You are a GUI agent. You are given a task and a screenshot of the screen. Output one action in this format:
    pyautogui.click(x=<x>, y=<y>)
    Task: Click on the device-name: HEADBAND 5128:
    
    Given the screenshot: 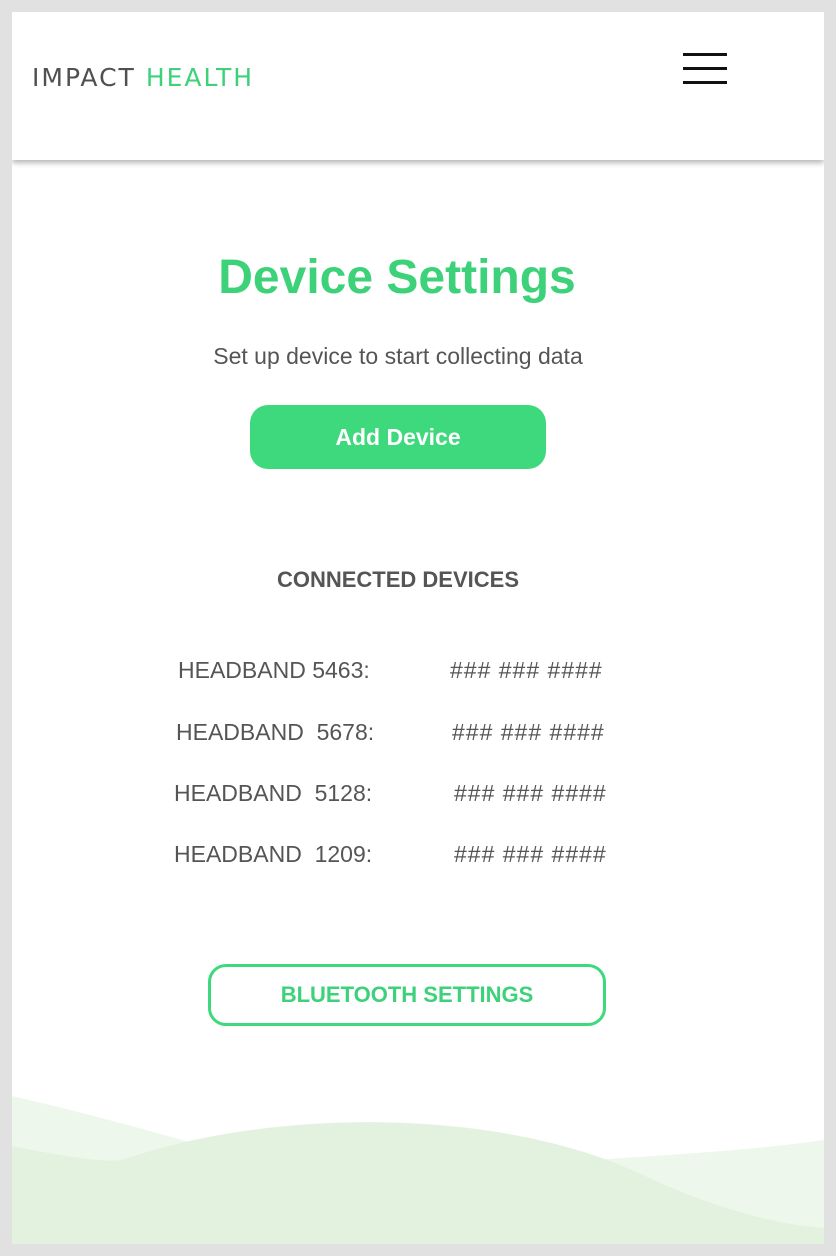 What is the action you would take?
    pyautogui.click(x=273, y=793)
    